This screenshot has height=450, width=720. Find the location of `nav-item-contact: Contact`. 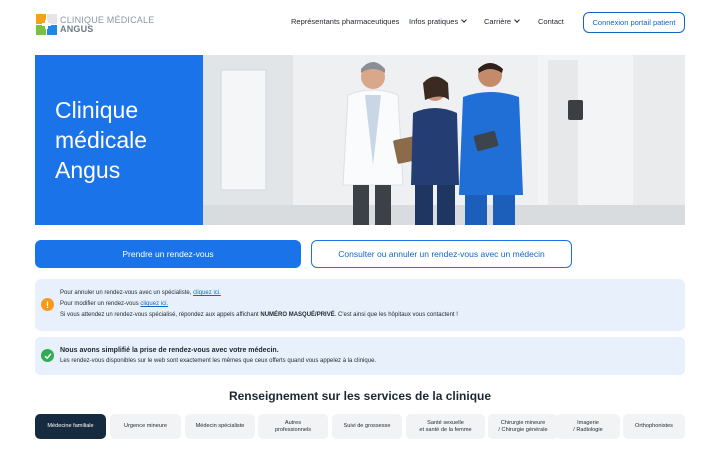

nav-item-contact: Contact is located at coordinates (551, 21).